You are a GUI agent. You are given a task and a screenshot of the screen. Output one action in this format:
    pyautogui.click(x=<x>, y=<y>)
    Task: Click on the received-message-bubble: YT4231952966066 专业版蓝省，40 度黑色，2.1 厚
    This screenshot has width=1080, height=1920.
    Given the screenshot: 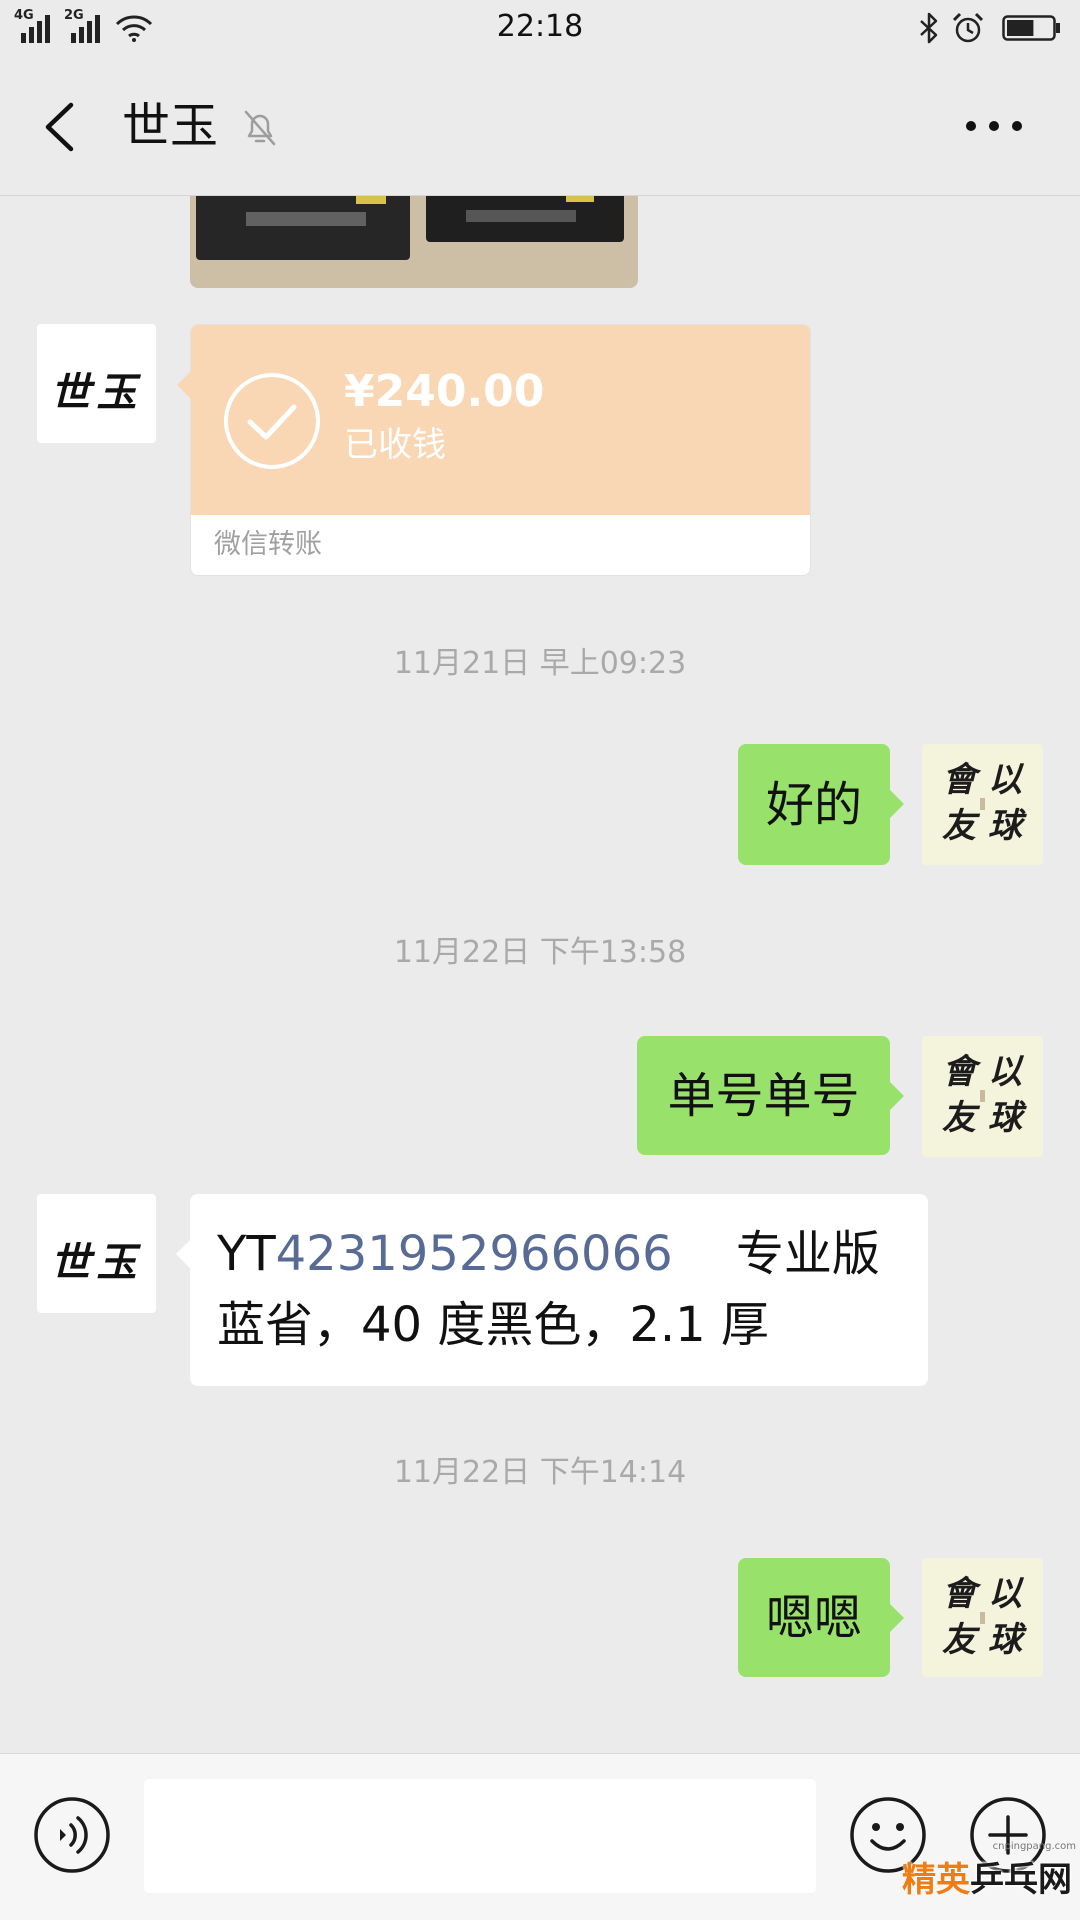 What is the action you would take?
    pyautogui.click(x=552, y=1290)
    